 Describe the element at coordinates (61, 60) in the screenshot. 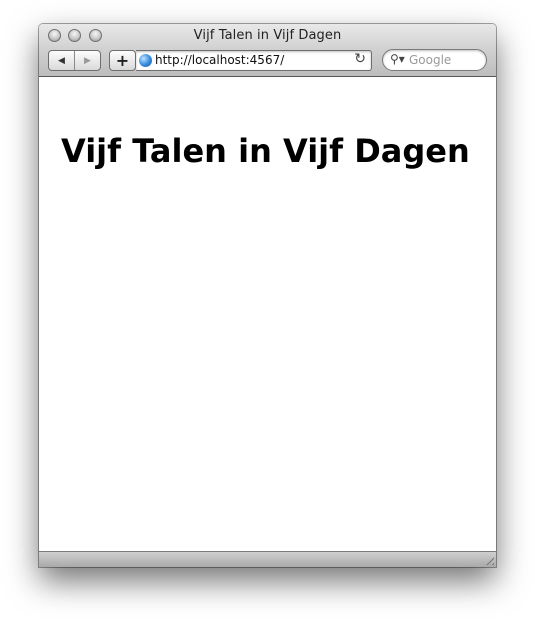

I see `back-icon: ◀` at that location.